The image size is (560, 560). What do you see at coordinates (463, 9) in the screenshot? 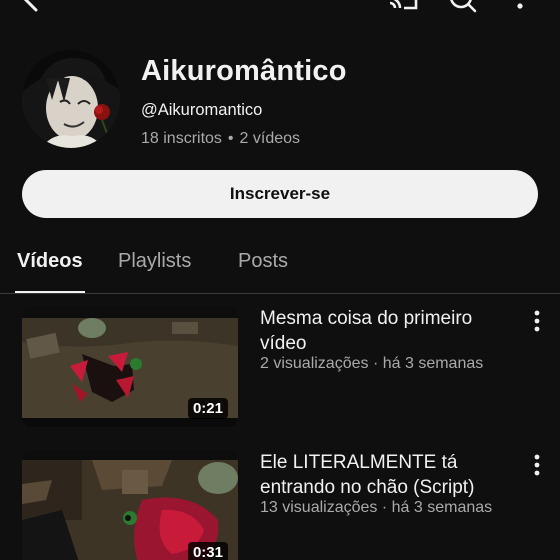
I see `search-icon` at bounding box center [463, 9].